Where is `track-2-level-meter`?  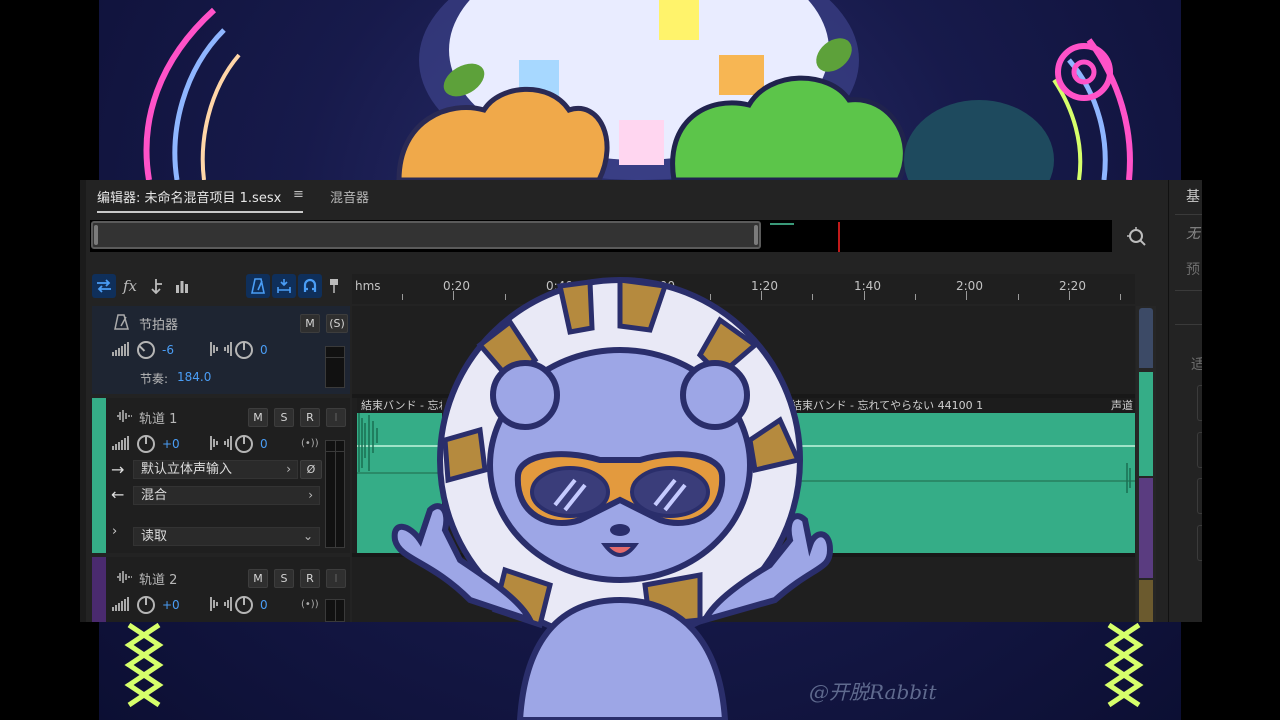 track-2-level-meter is located at coordinates (335, 610).